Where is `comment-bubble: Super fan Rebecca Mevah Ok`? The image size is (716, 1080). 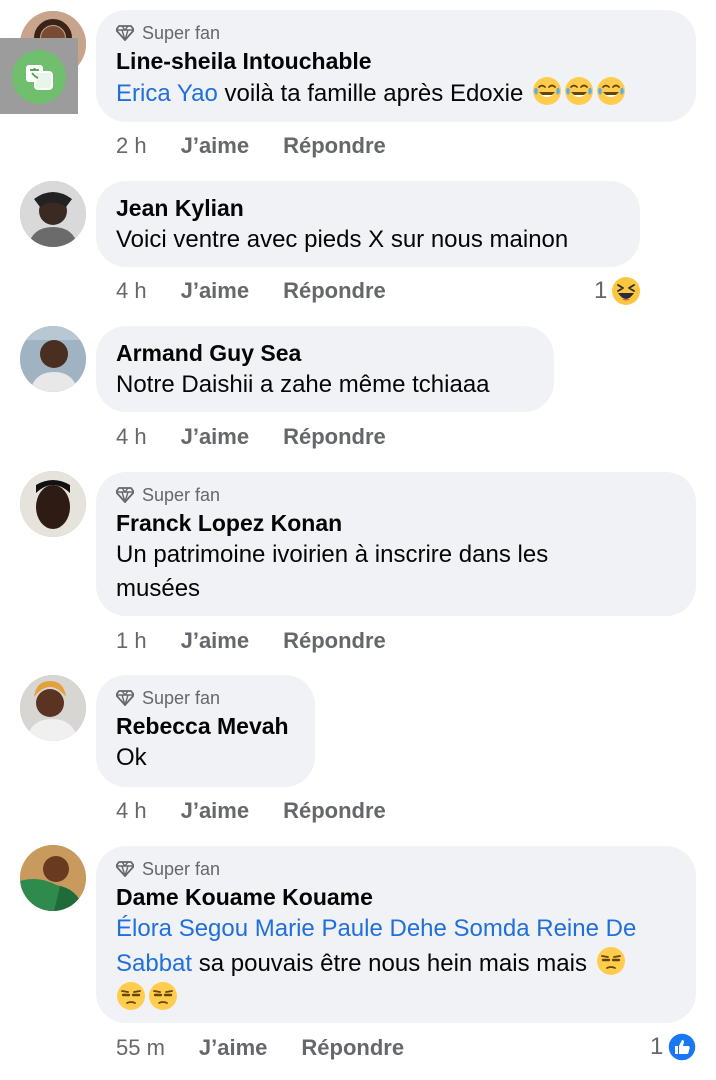
comment-bubble: Super fan Rebecca Mevah Ok is located at coordinates (205, 731).